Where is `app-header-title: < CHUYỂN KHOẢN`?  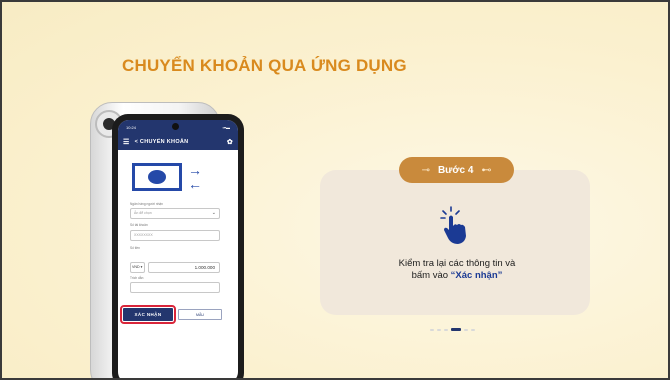 app-header-title: < CHUYỂN KHOẢN is located at coordinates (162, 142).